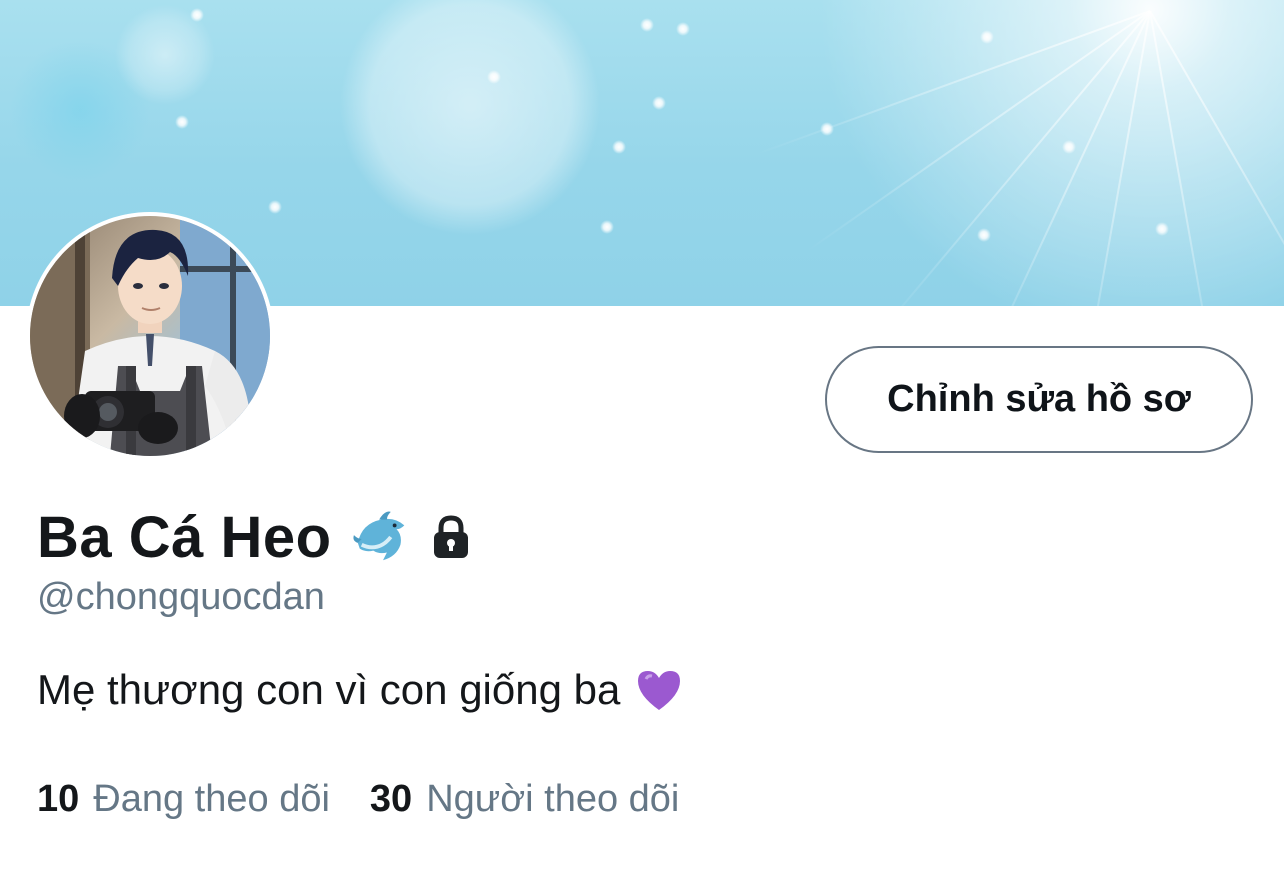  What do you see at coordinates (181, 597) in the screenshot?
I see `profile-handle: @chongquocdan` at bounding box center [181, 597].